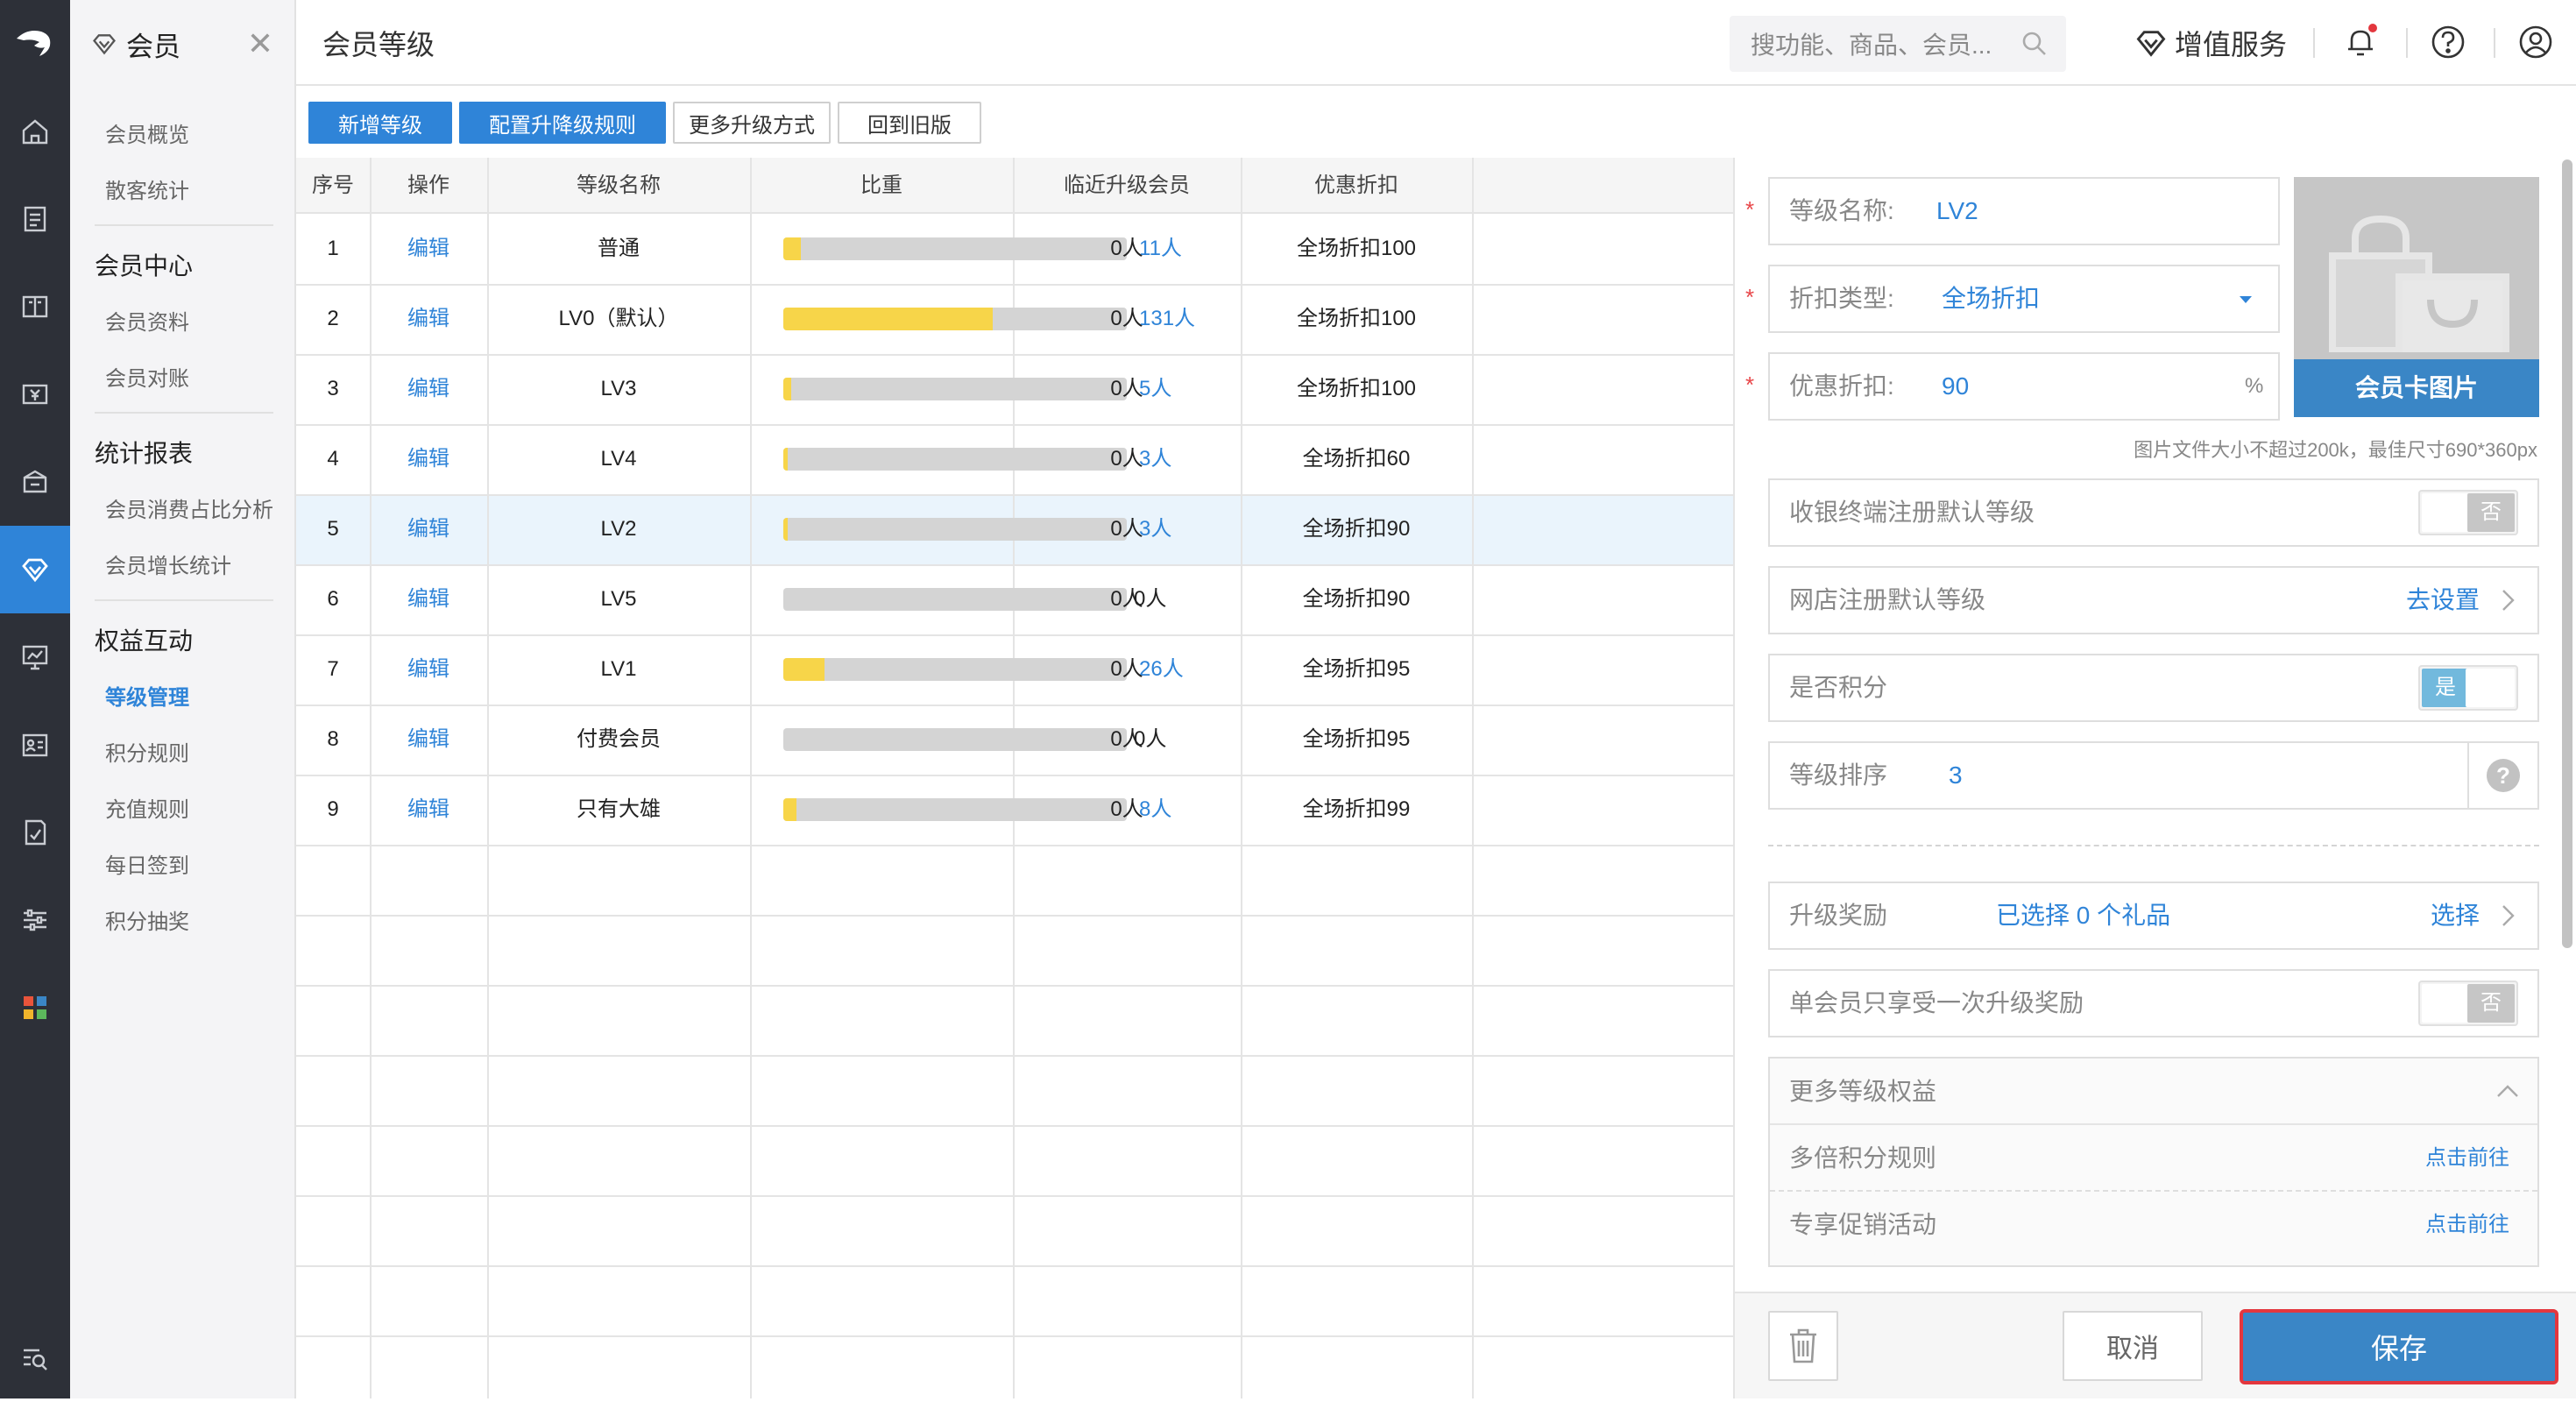 The height and width of the screenshot is (1402, 2576). What do you see at coordinates (2153, 1092) in the screenshot?
I see `more-benefits-header: 更多等级权益` at bounding box center [2153, 1092].